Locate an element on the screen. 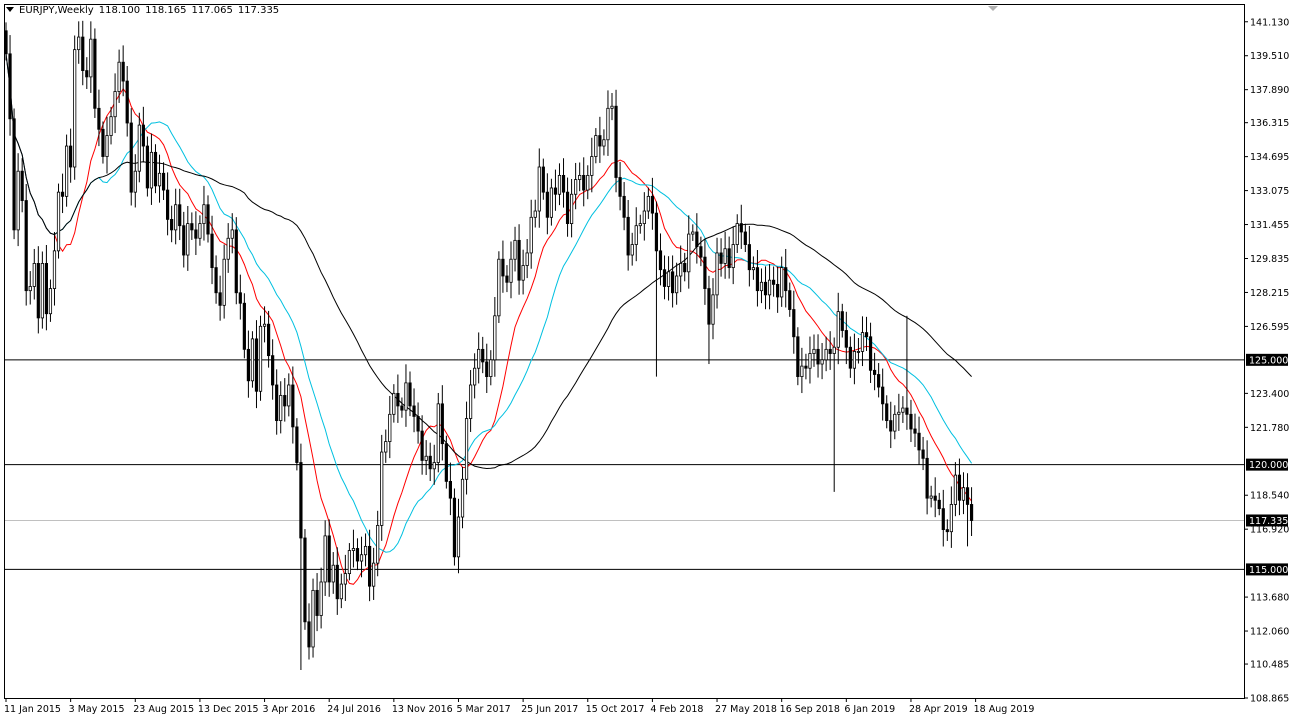  y-tick-label: 123.400 is located at coordinates (1269, 394).